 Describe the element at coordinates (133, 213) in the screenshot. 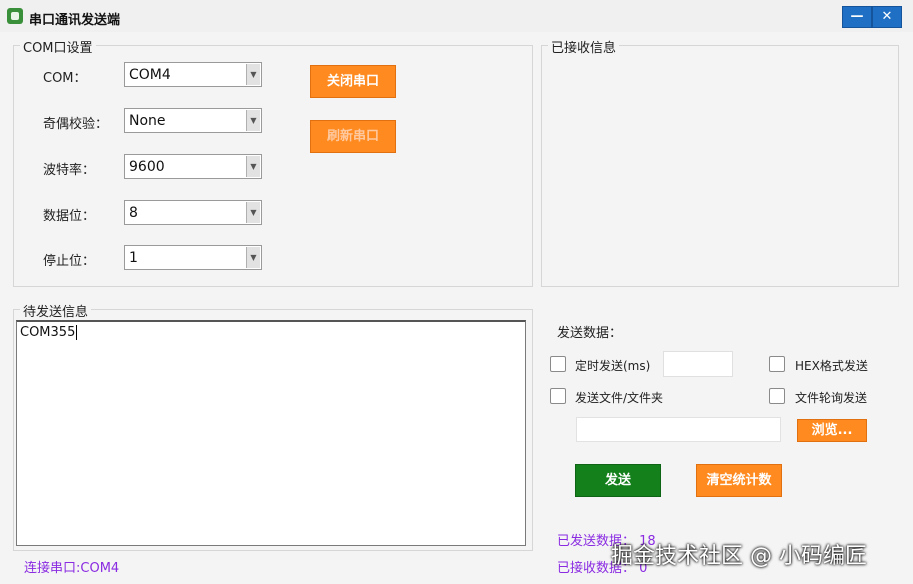

I see `databits-select-value: 8` at that location.